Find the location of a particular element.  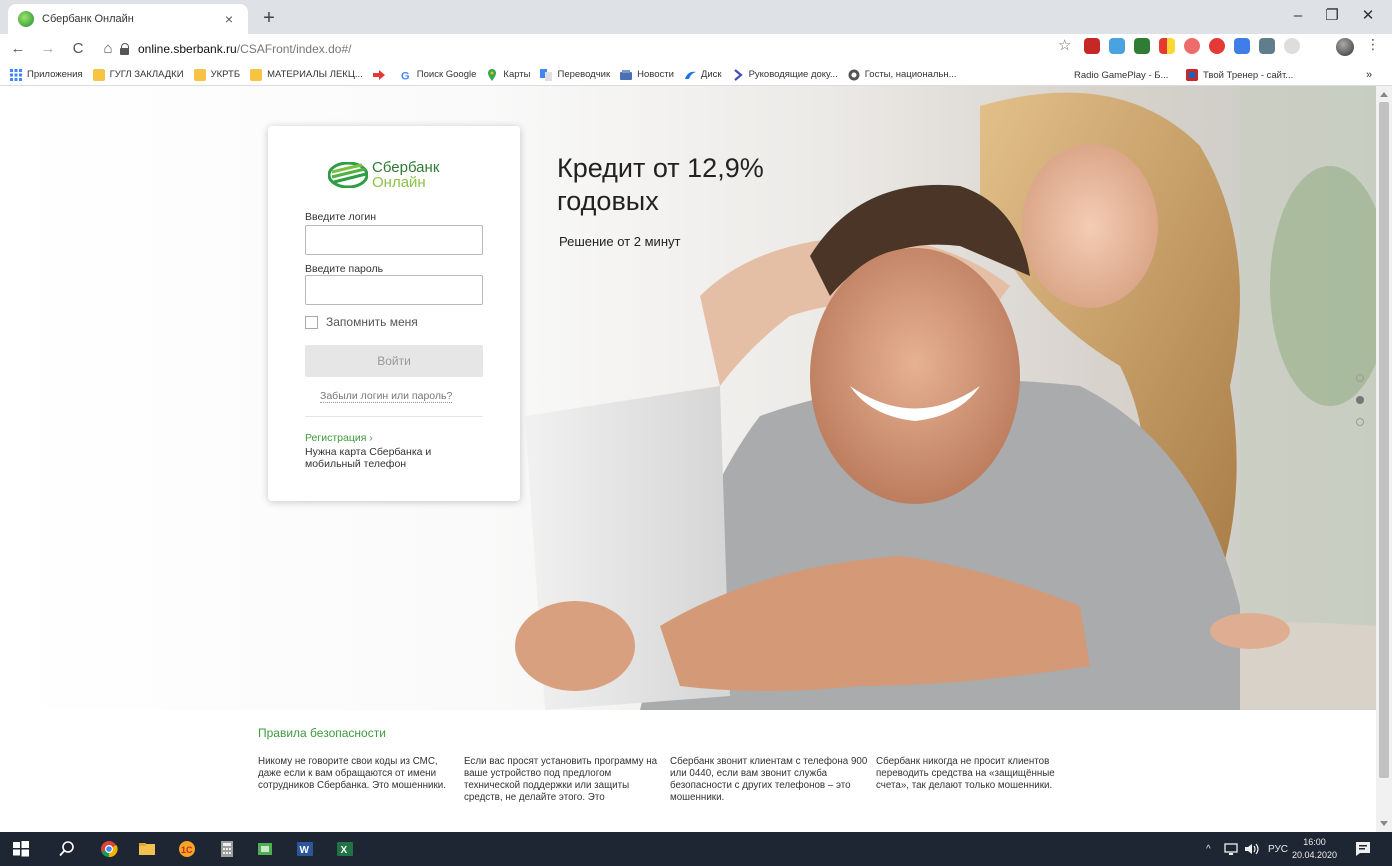

bookmark-label: УКРТБ is located at coordinates (225, 74).